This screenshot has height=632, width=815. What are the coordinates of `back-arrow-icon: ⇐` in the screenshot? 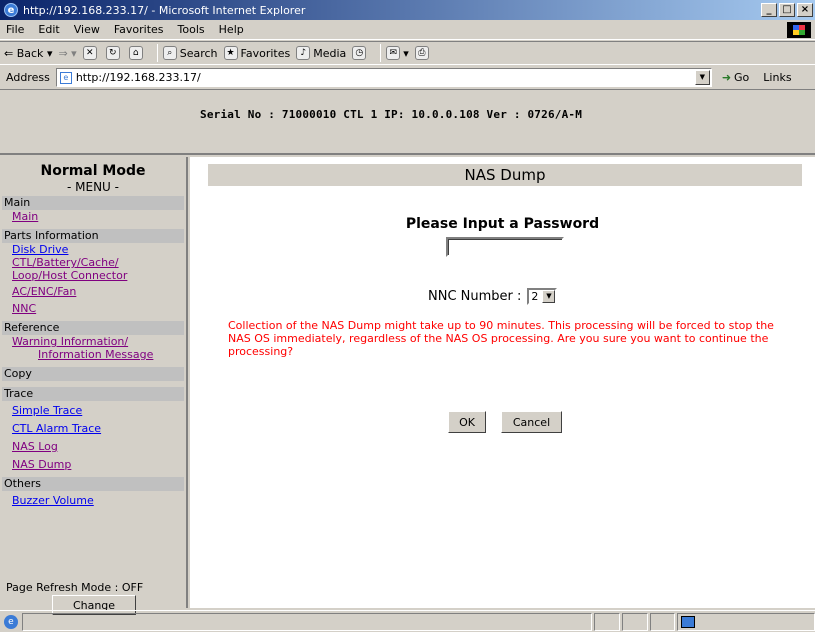 It's located at (9, 53).